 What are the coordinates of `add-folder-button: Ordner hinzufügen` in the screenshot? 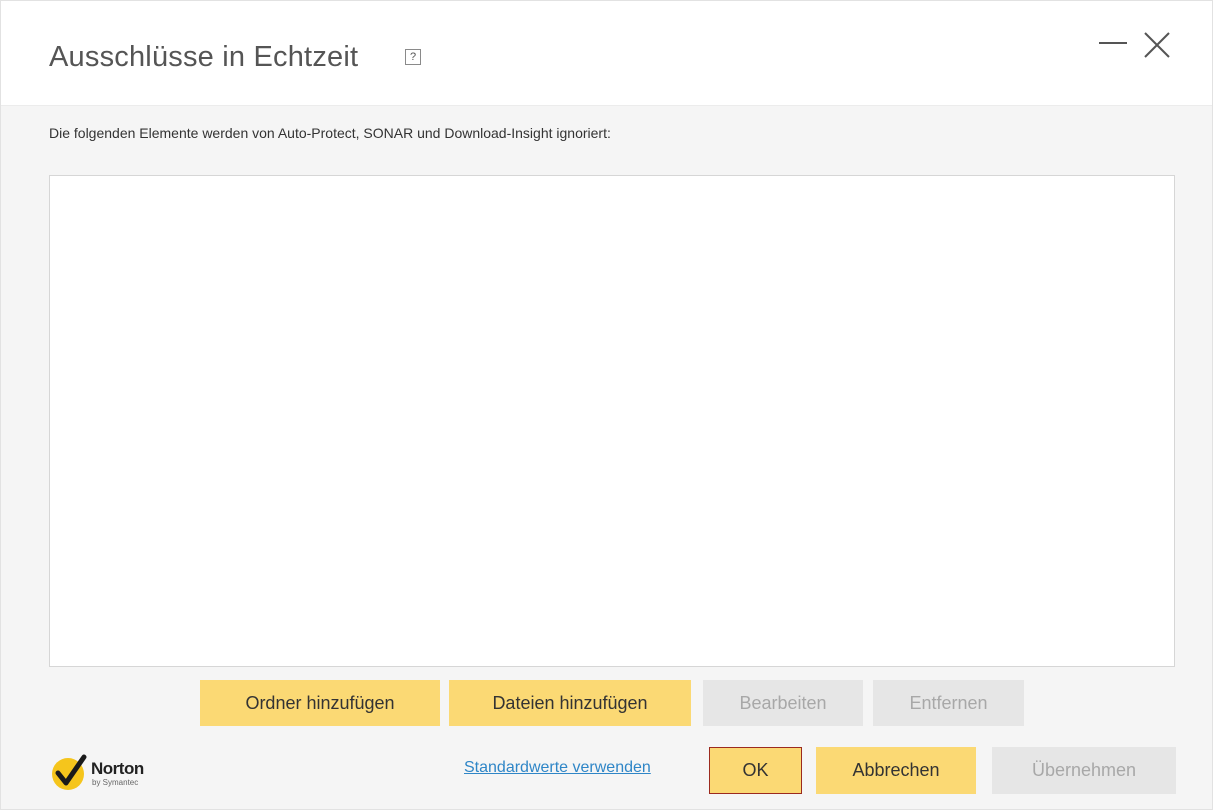 It's located at (320, 703).